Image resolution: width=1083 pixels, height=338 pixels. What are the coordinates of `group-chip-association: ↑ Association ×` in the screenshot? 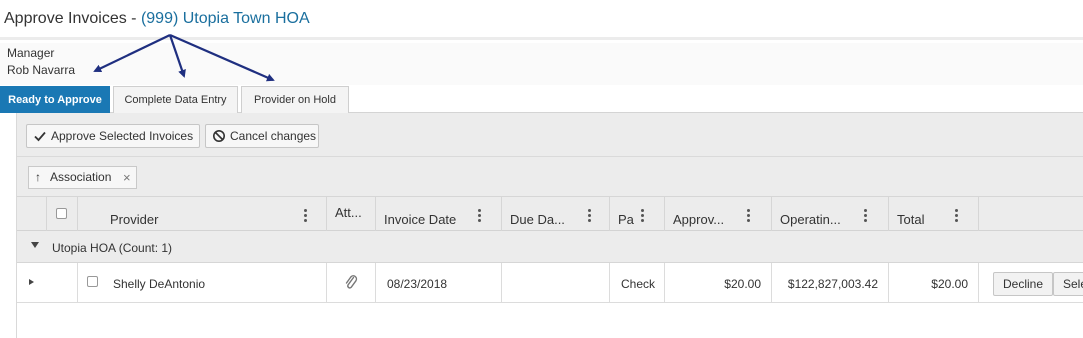 It's located at (82, 177).